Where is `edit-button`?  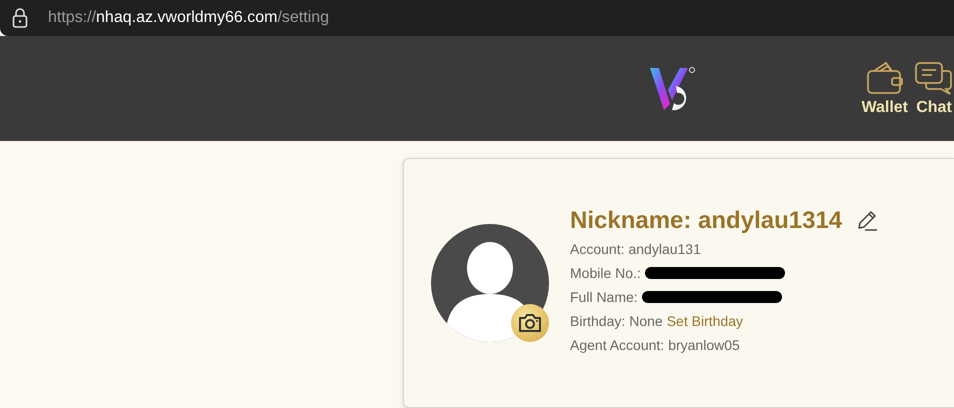
edit-button is located at coordinates (867, 221).